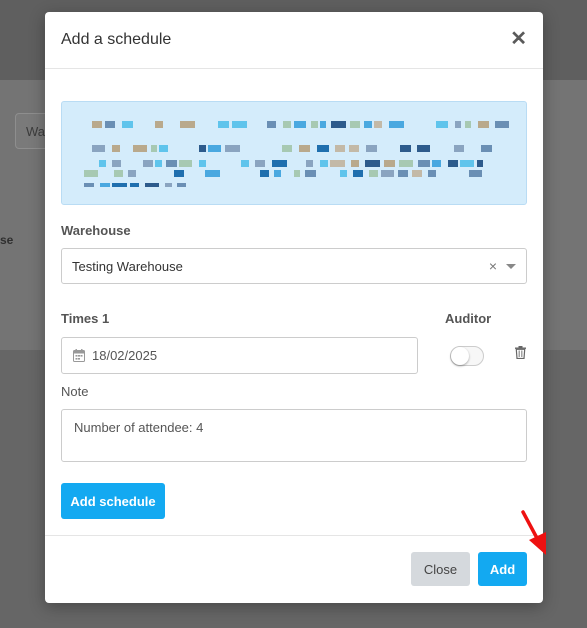  I want to click on modal-title: Add a schedule, so click(116, 39).